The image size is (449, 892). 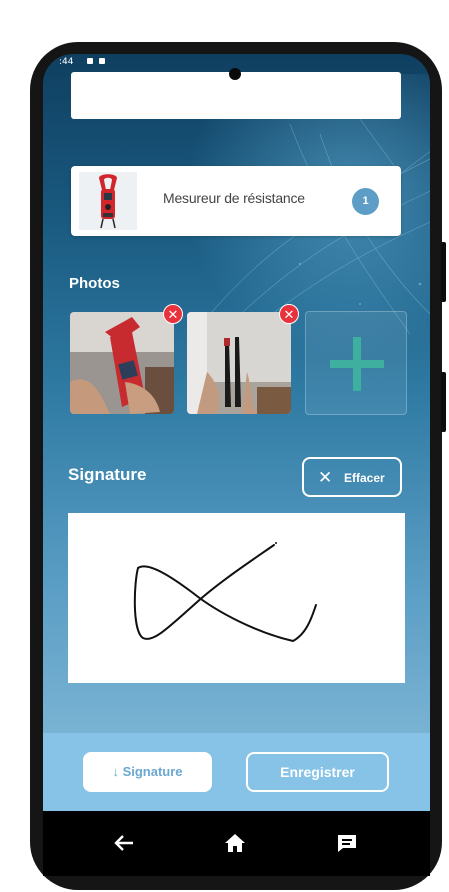 I want to click on clamp-meter-icon, so click(x=108, y=201).